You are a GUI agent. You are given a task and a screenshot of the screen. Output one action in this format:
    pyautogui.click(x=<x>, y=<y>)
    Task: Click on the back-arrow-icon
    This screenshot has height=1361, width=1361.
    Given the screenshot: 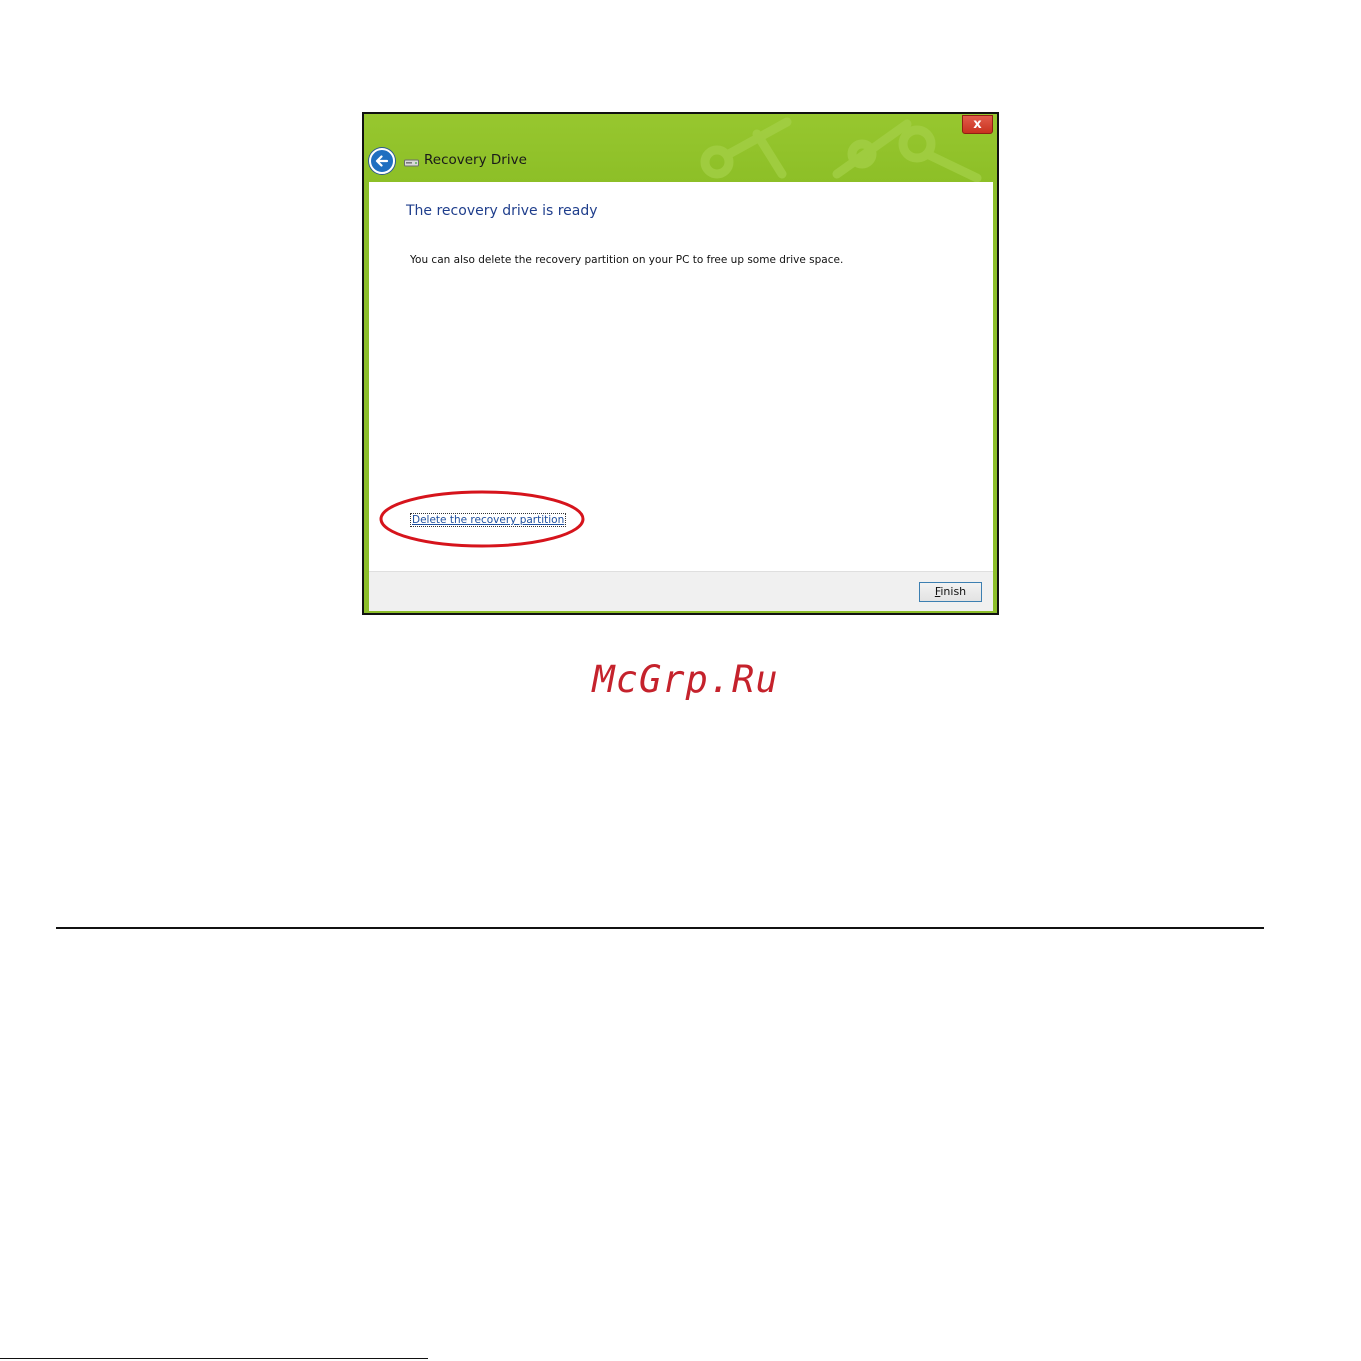 What is the action you would take?
    pyautogui.click(x=382, y=161)
    